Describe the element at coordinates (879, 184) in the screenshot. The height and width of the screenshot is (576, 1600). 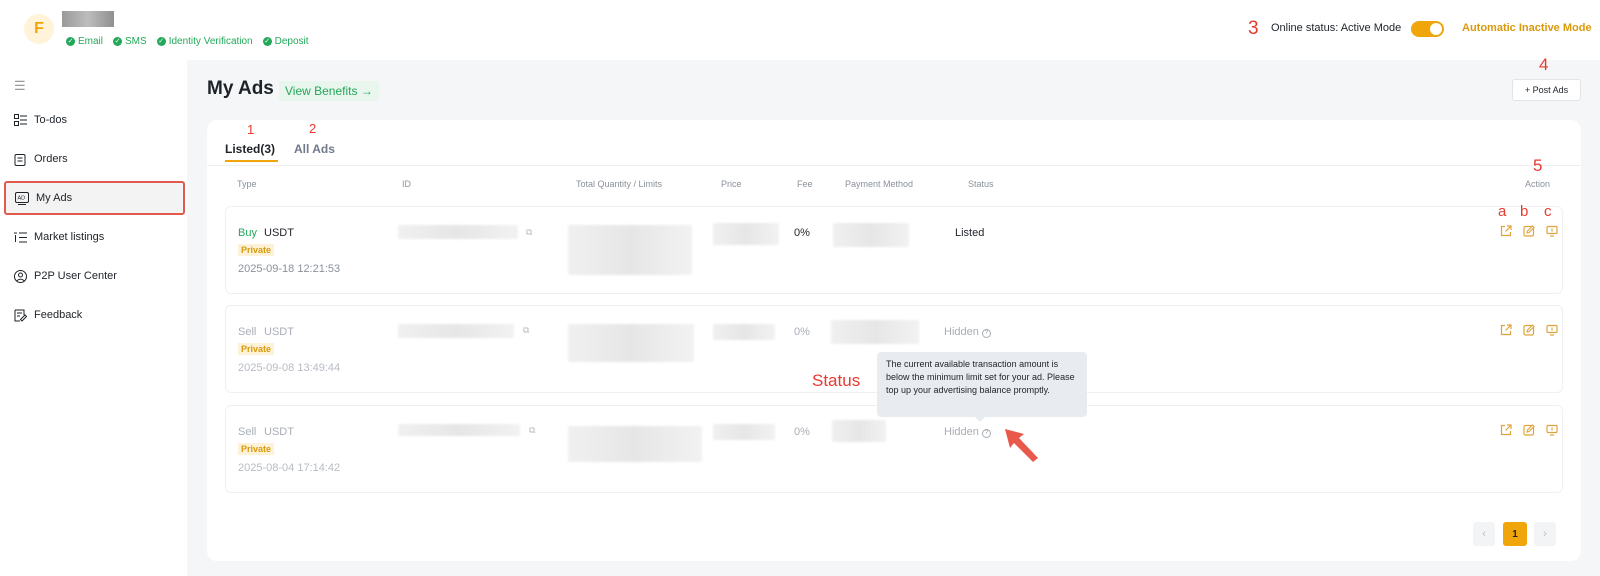
I see `col-payment-method: Payment Method` at that location.